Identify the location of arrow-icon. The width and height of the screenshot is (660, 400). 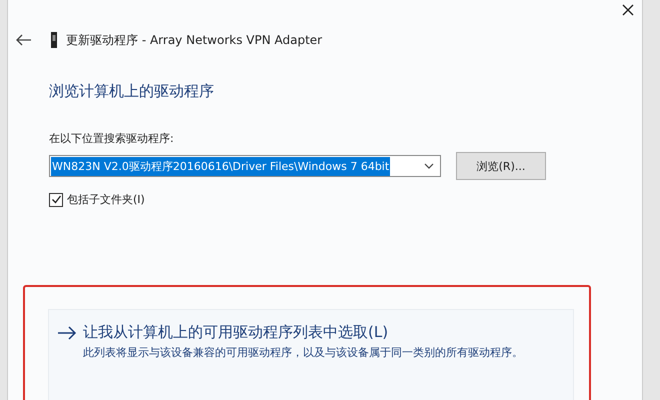
(67, 333).